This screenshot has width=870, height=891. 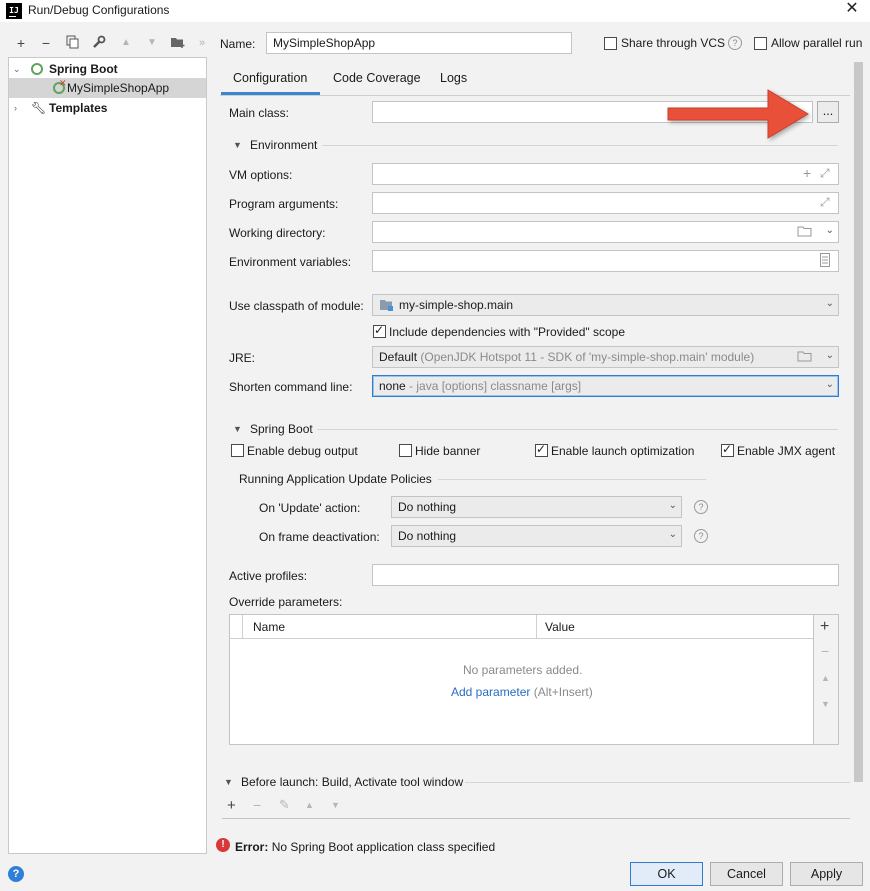 What do you see at coordinates (242, 627) in the screenshot?
I see `column-divider` at bounding box center [242, 627].